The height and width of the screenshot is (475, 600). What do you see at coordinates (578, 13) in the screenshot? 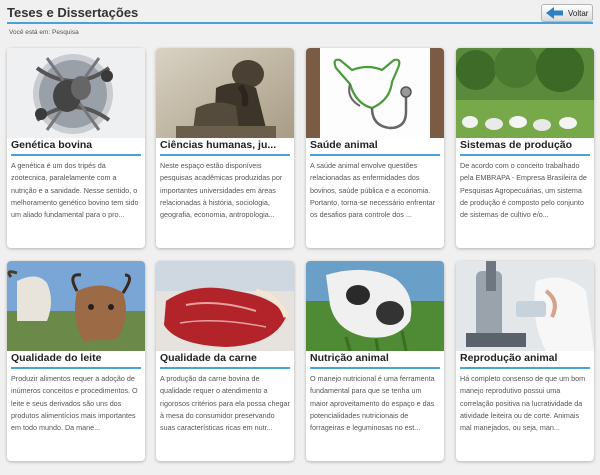
I see `back-button-label: Voltar` at bounding box center [578, 13].